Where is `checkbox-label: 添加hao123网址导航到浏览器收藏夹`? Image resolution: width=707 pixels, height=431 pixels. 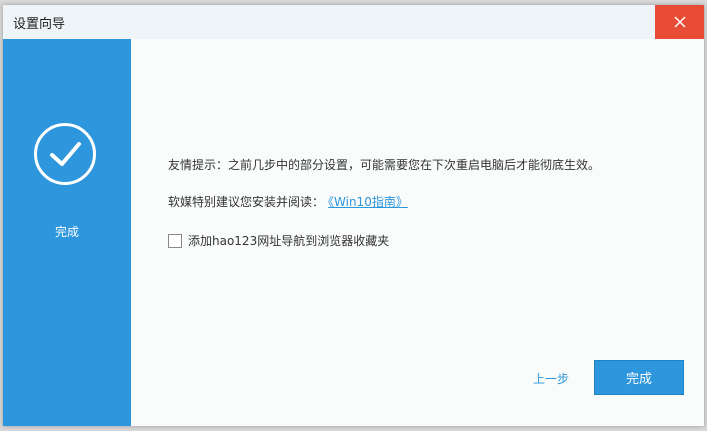
checkbox-label: 添加hao123网址导航到浏览器收藏夹 is located at coordinates (289, 241).